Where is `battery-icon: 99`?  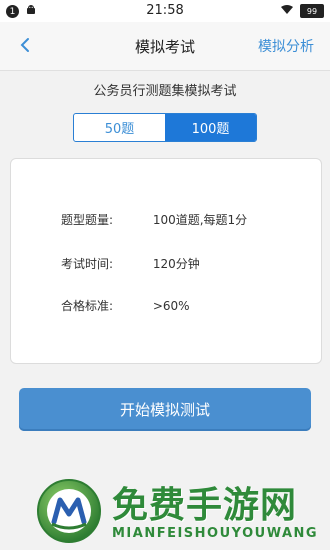
battery-icon: 99 is located at coordinates (312, 11).